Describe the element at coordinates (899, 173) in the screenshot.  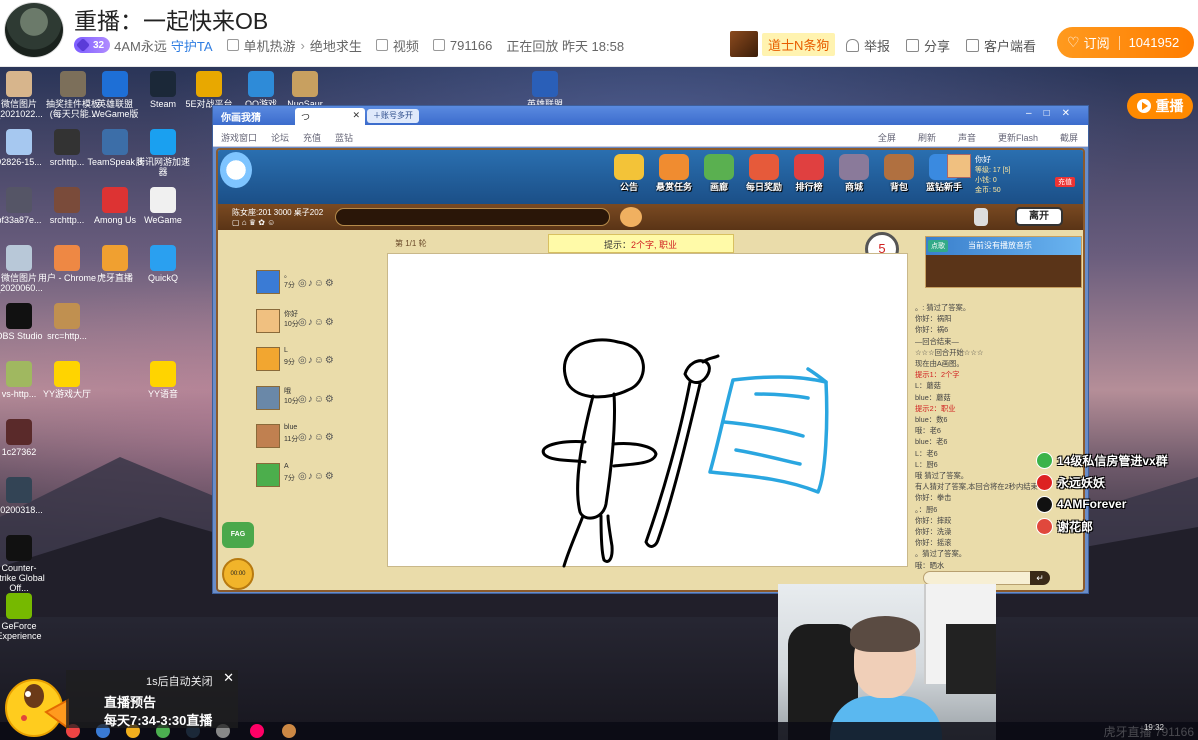
I see `game-menu-item: 背包` at that location.